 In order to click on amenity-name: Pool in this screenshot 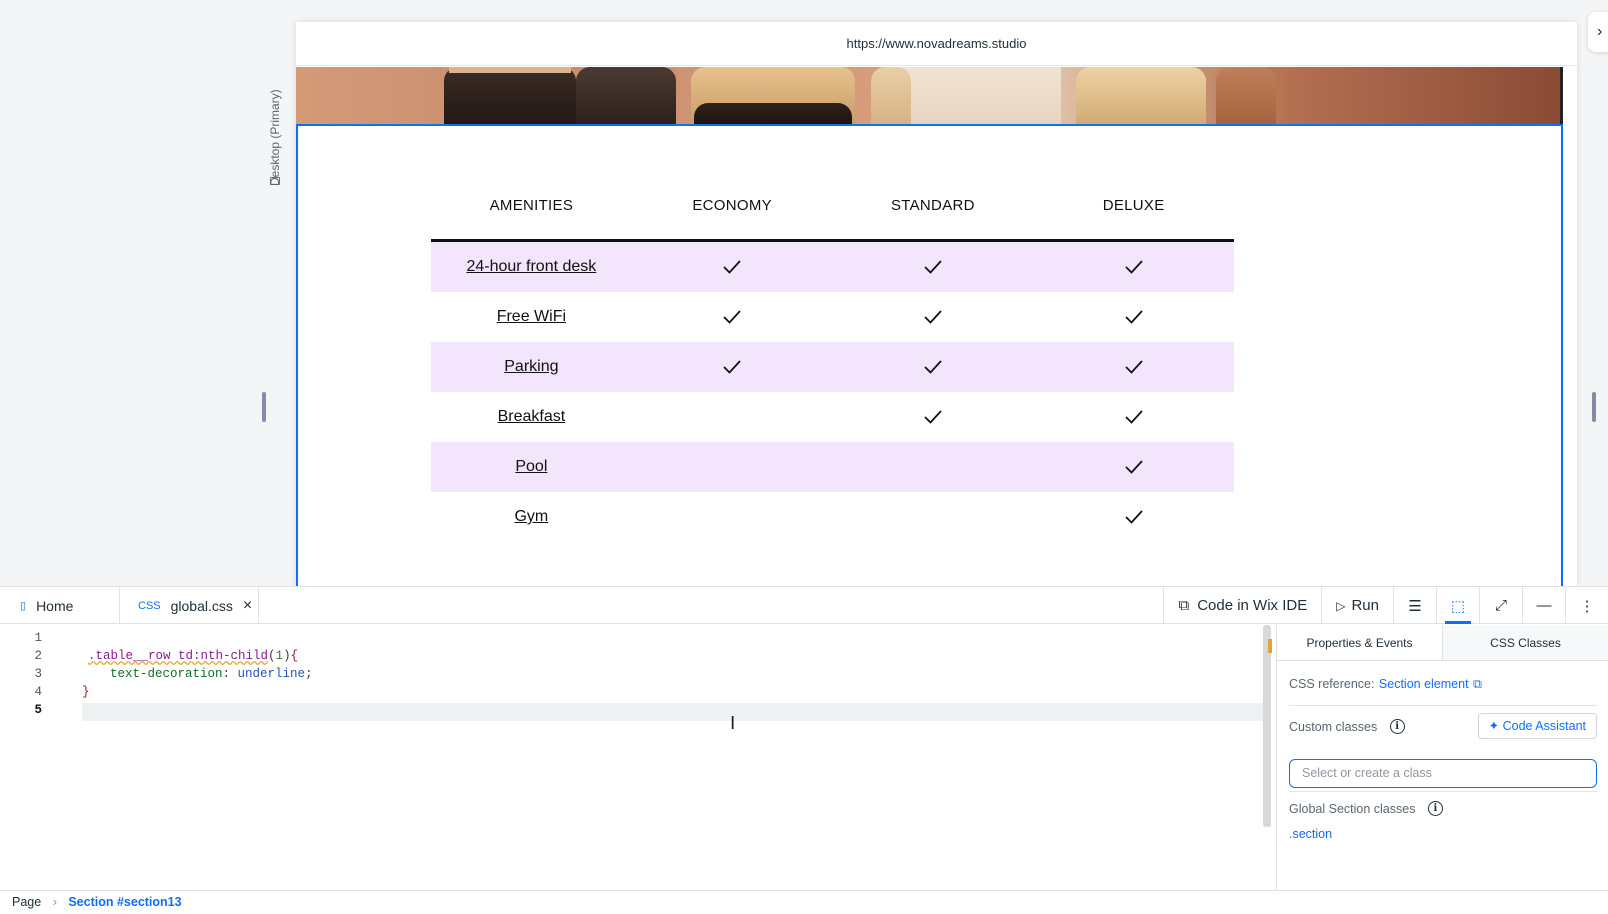, I will do `click(531, 466)`.